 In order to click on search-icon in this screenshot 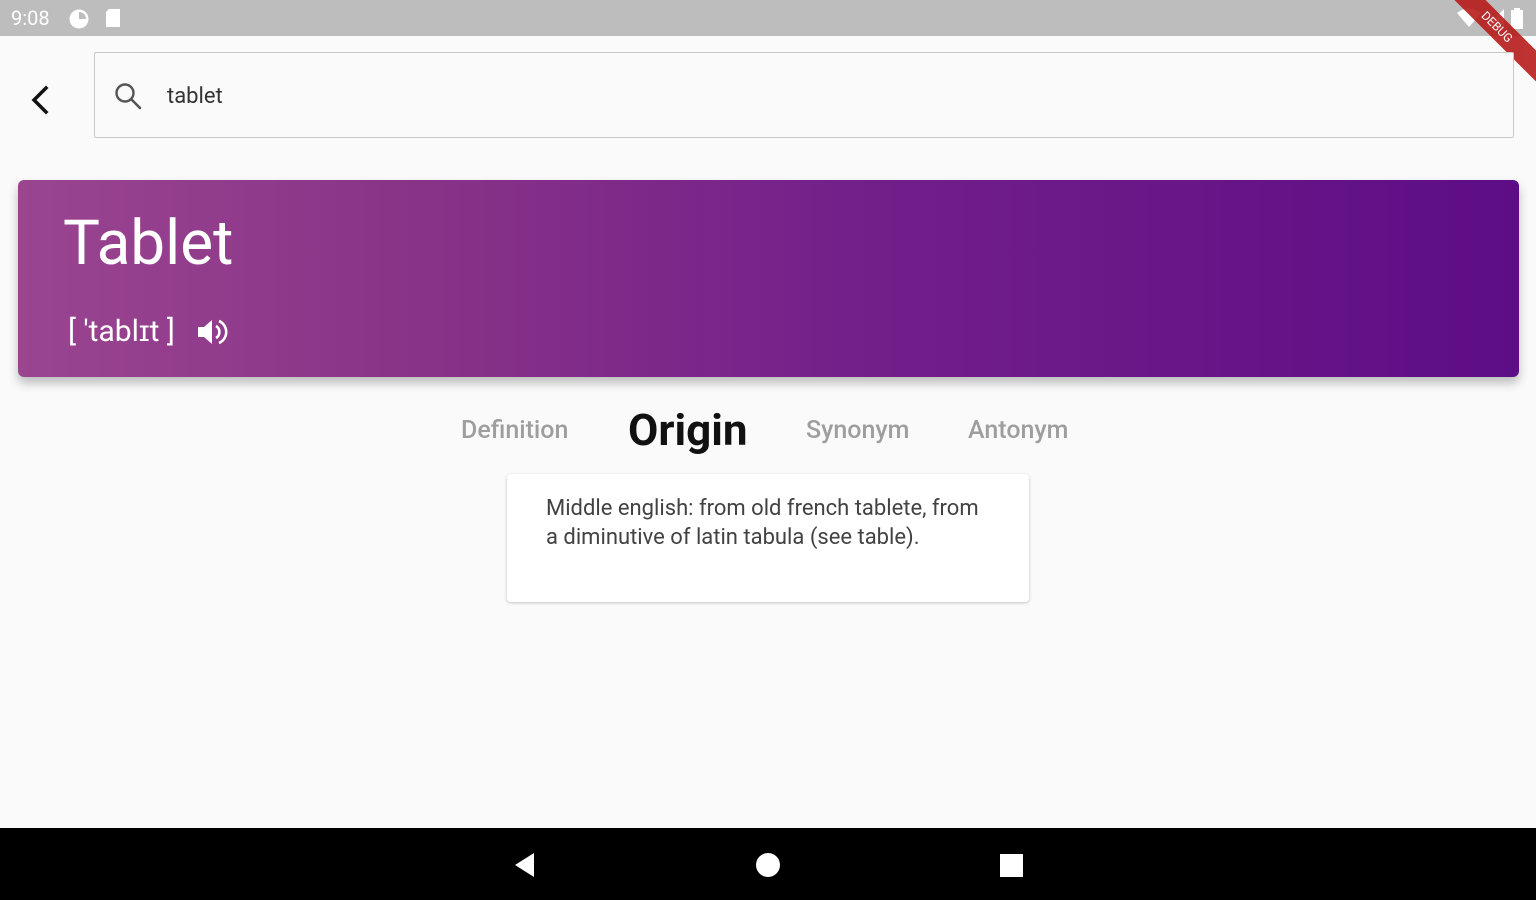, I will do `click(128, 98)`.